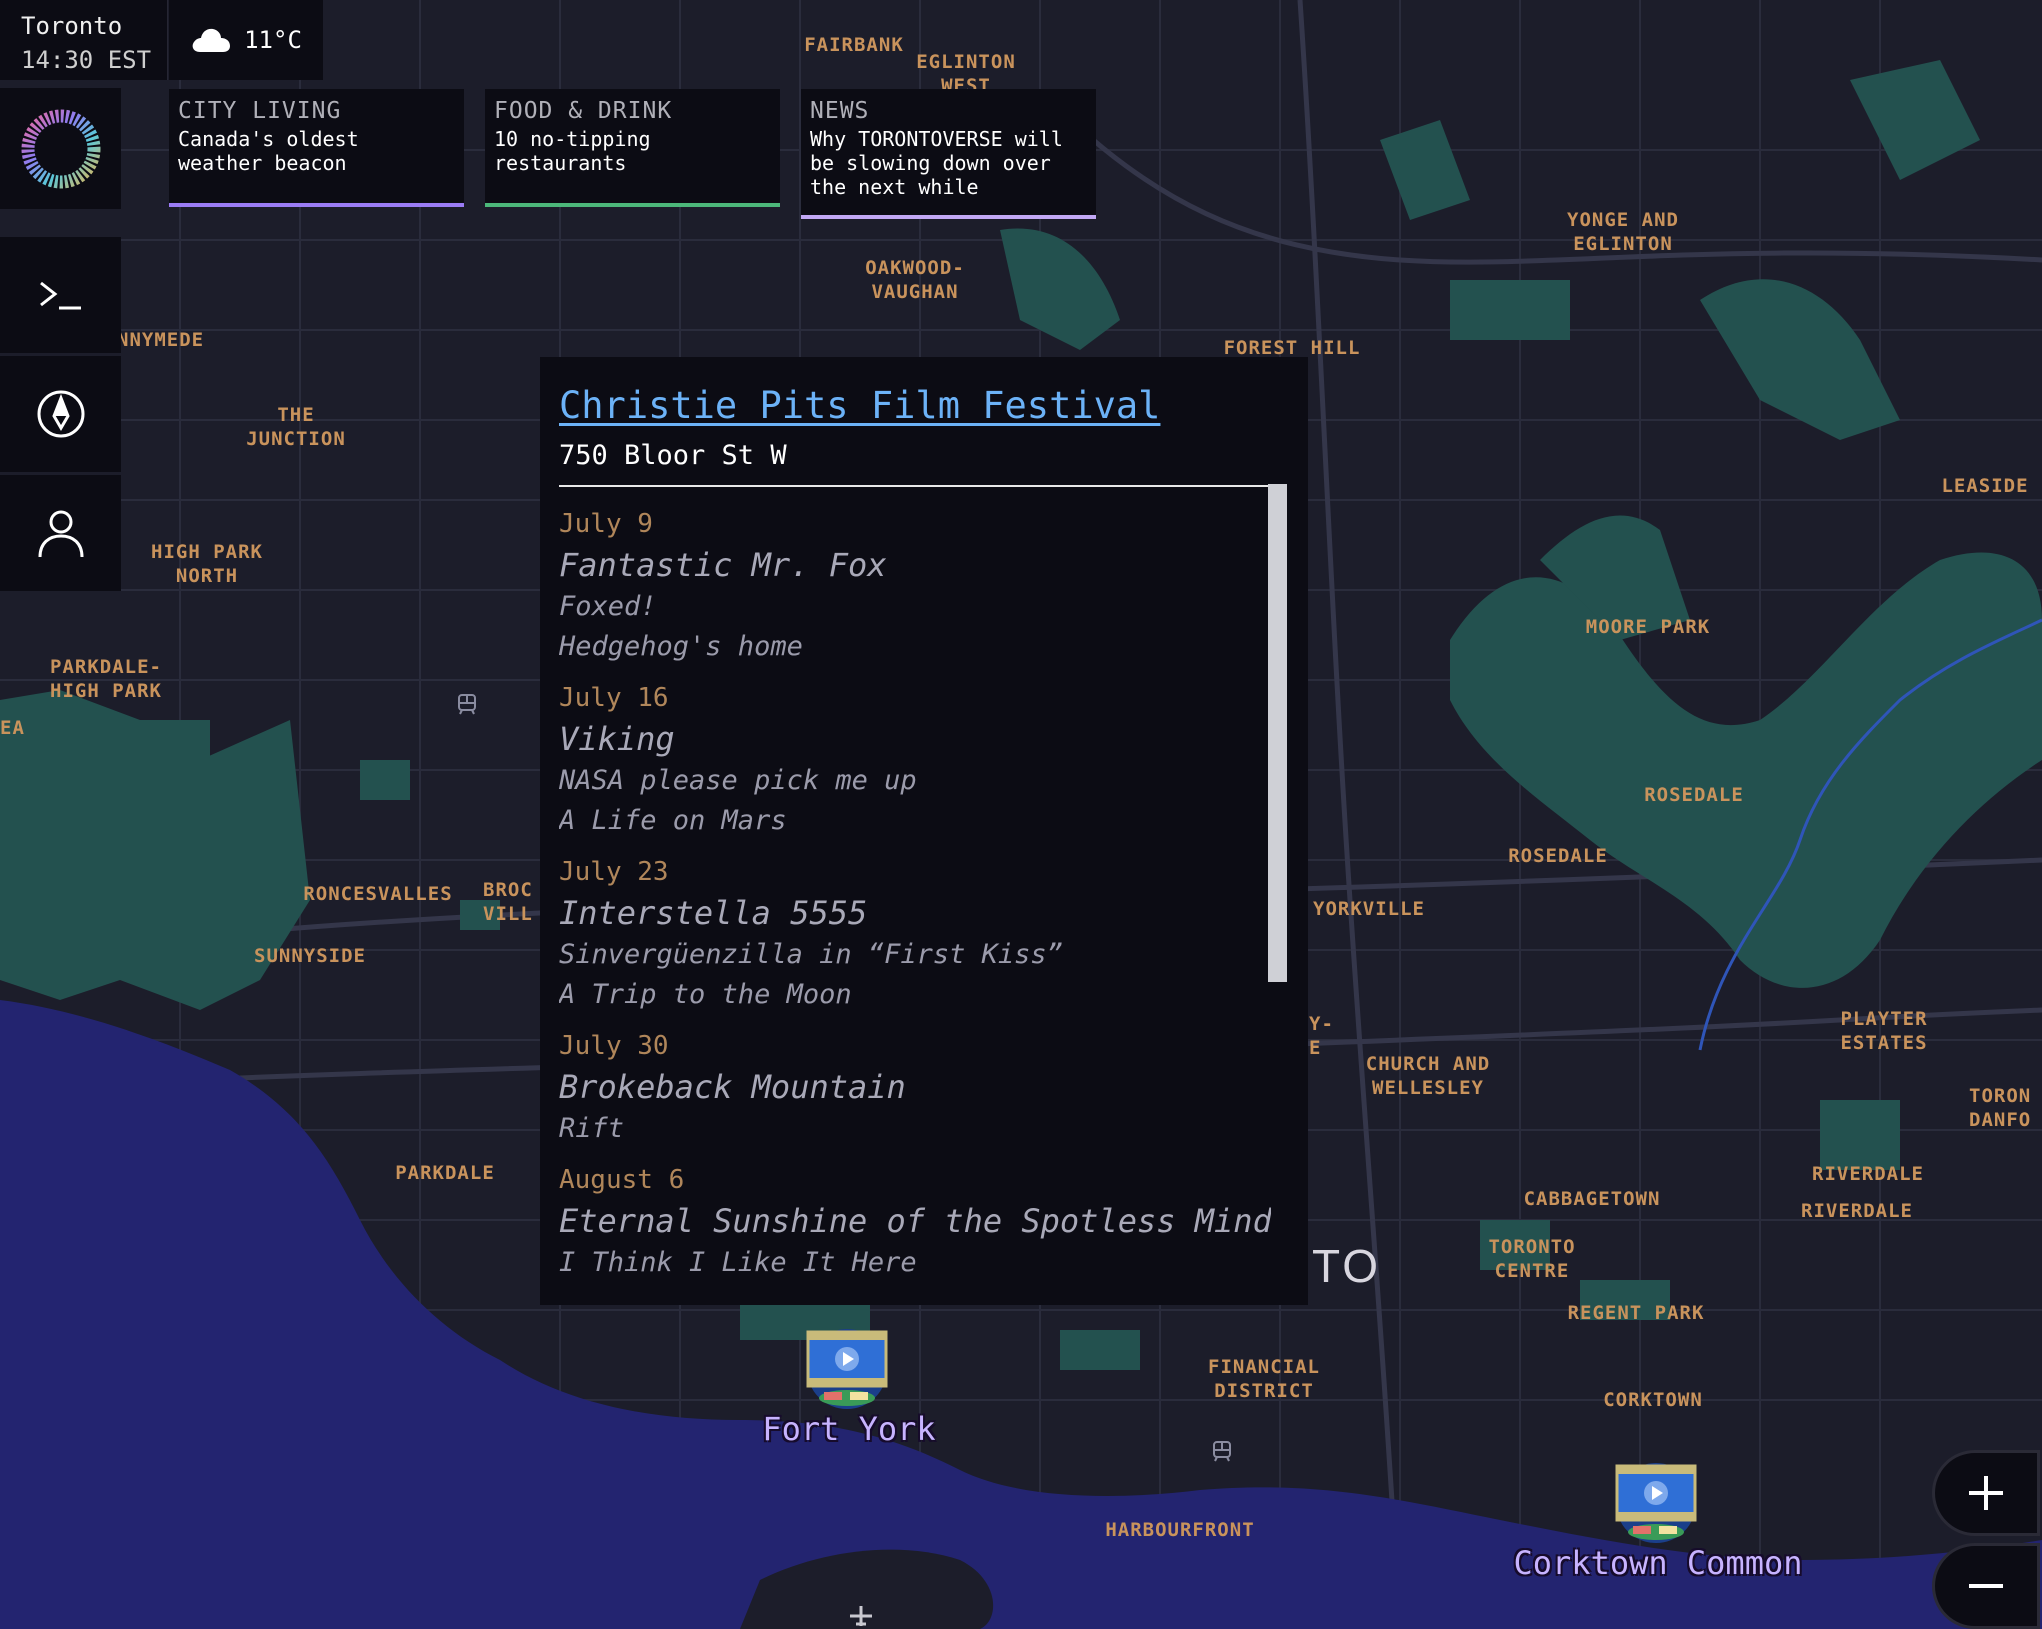 The image size is (2042, 1629). Describe the element at coordinates (273, 40) in the screenshot. I see `weather-temperature: 11°C` at that location.